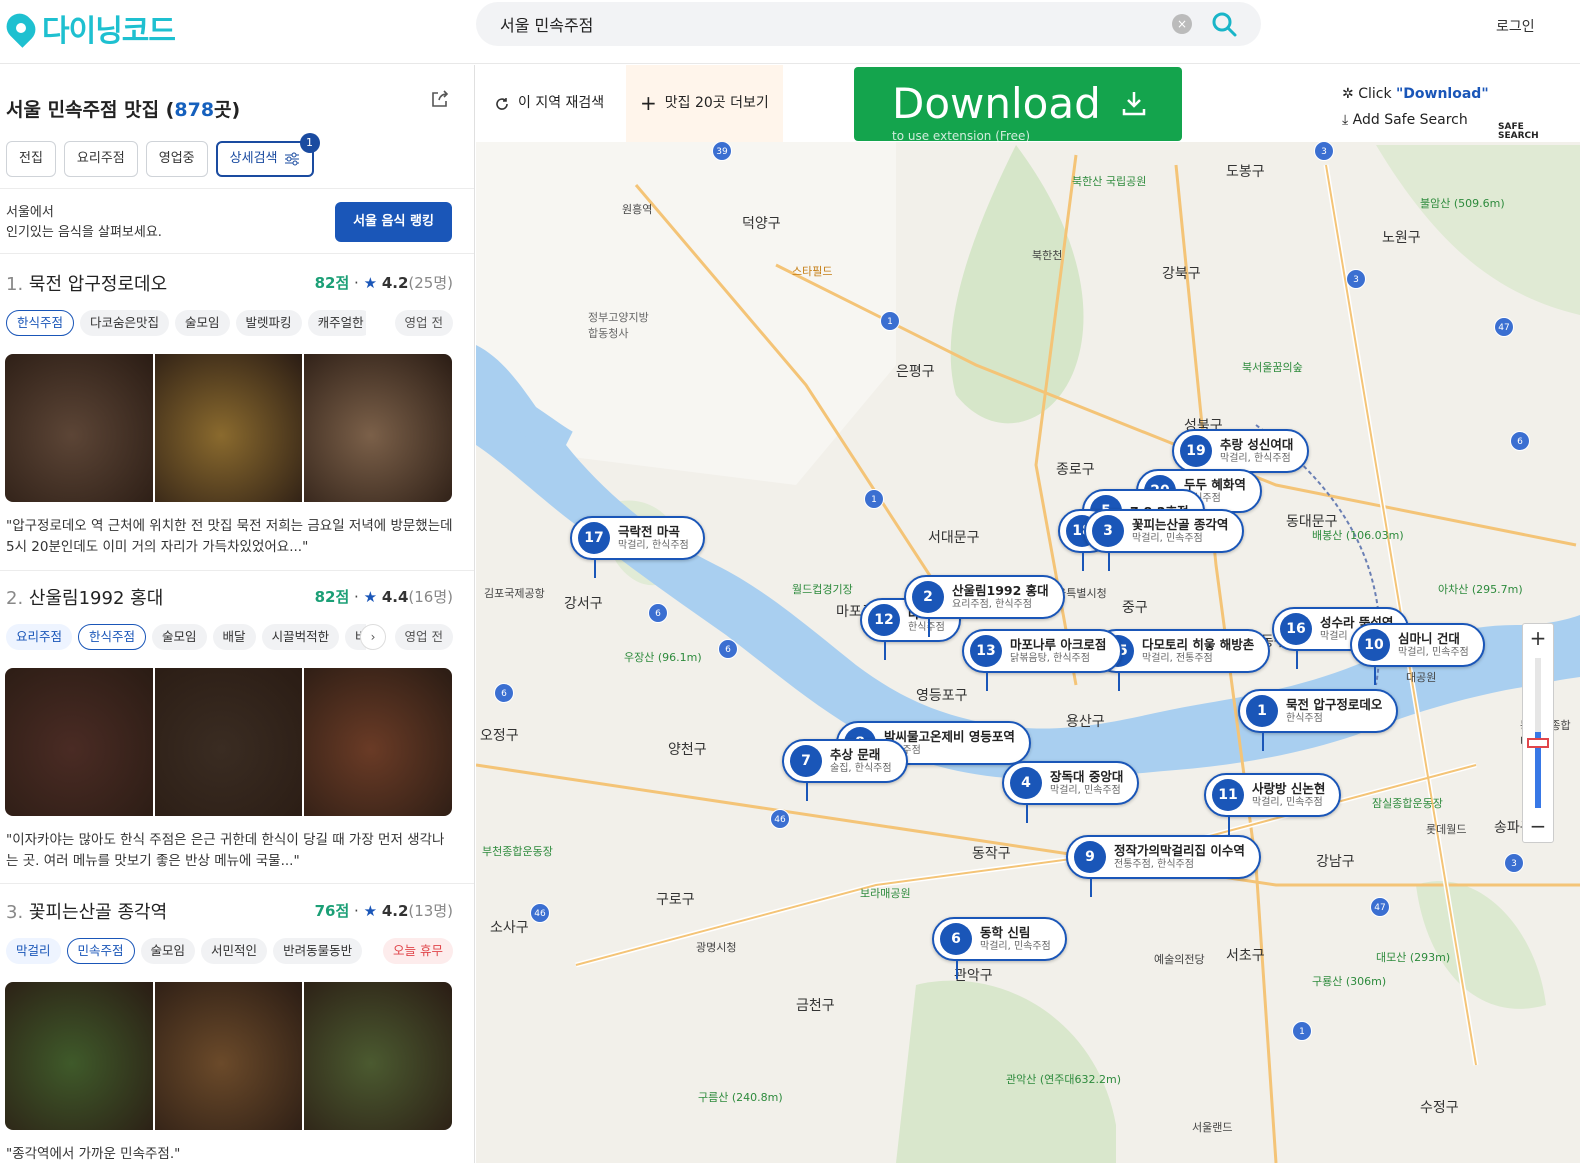 This screenshot has width=1580, height=1163. What do you see at coordinates (1439, 1108) in the screenshot?
I see `district-label: 수정구` at bounding box center [1439, 1108].